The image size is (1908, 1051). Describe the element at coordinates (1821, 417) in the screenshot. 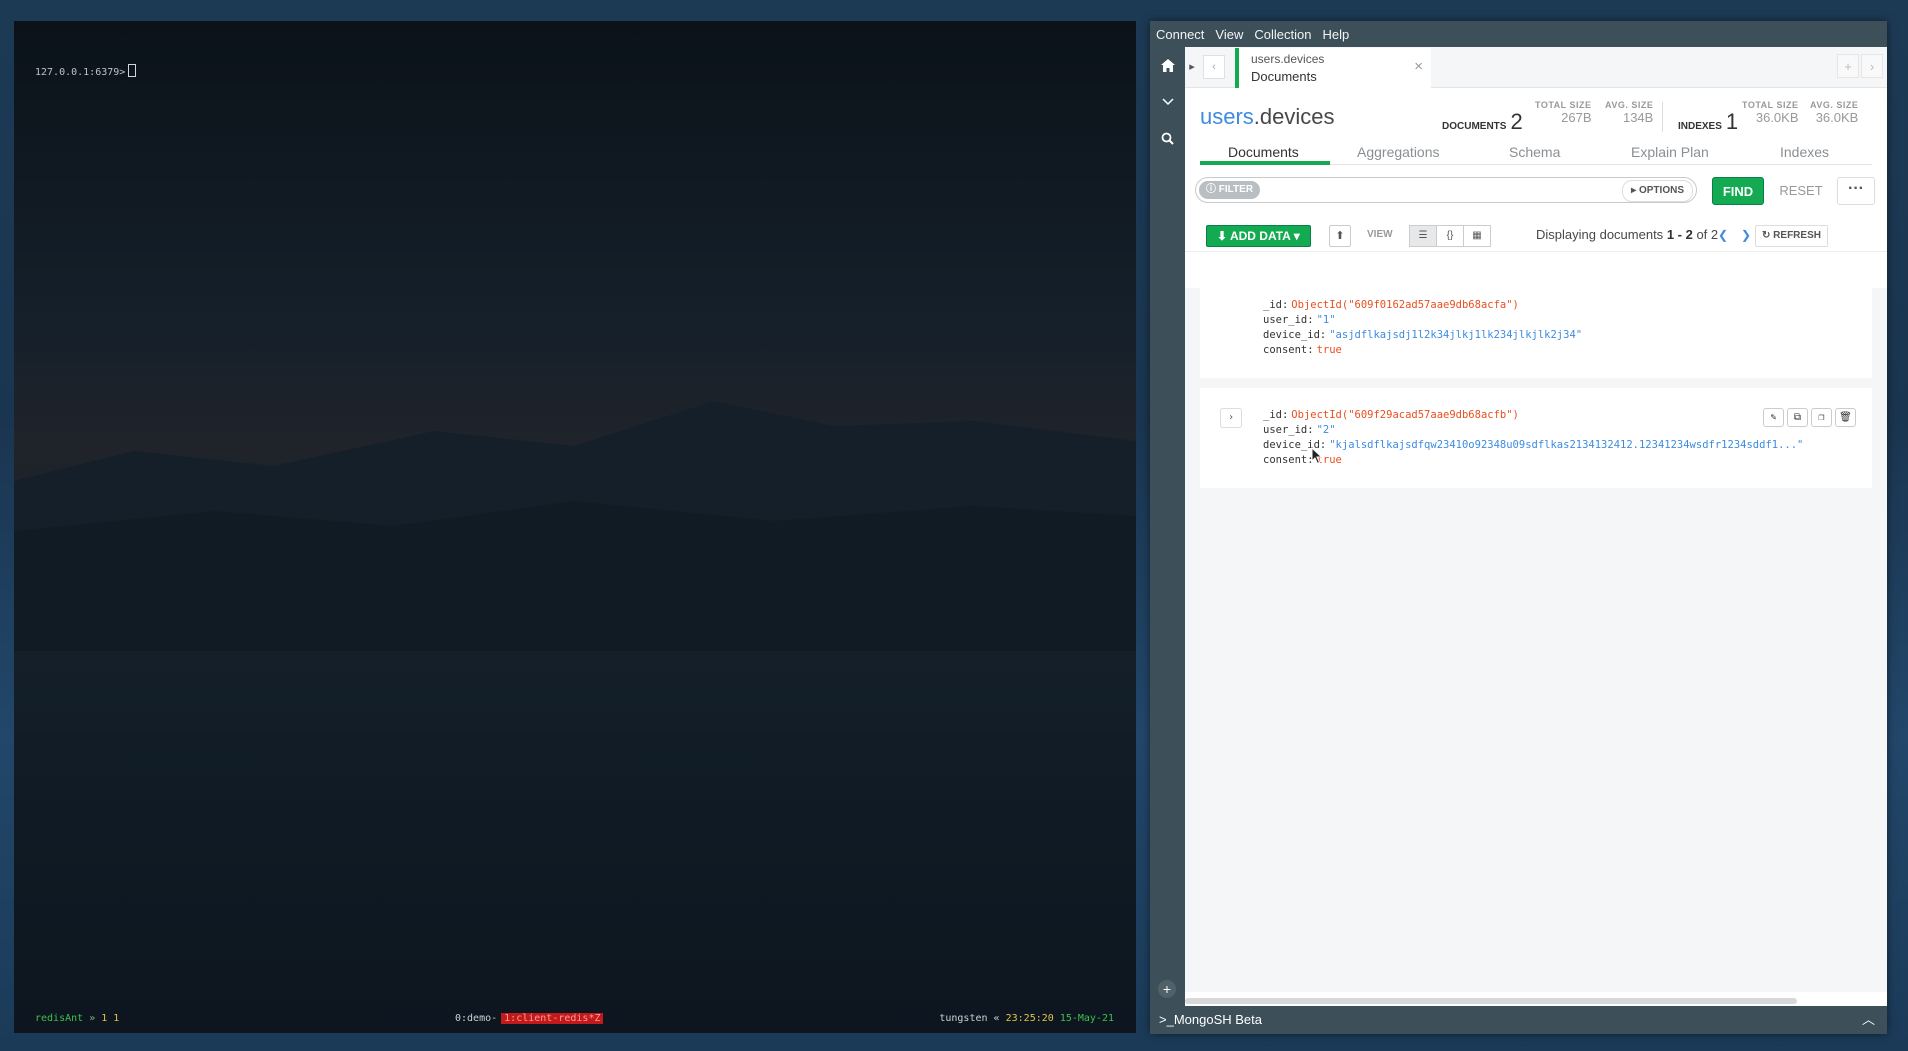

I see `copy-icon: ❐` at that location.